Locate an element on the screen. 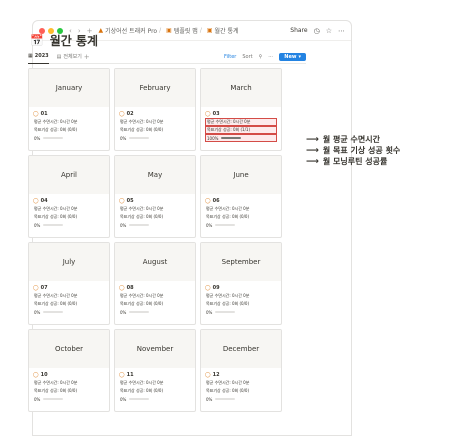 The width and height of the screenshot is (474, 438). new-button: New ▾ is located at coordinates (292, 56).